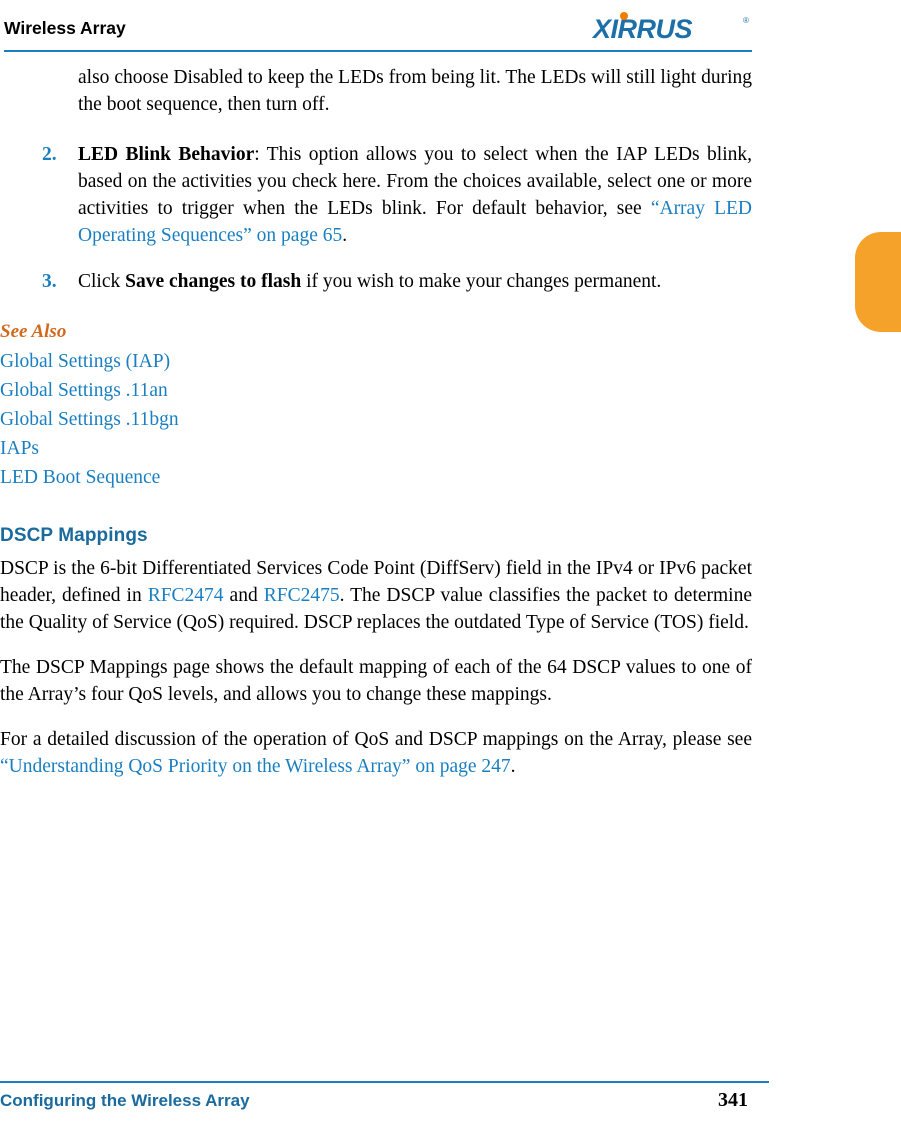 Image resolution: width=901 pixels, height=1137 pixels. I want to click on see-also-link: Global Settings .11an, so click(450, 390).